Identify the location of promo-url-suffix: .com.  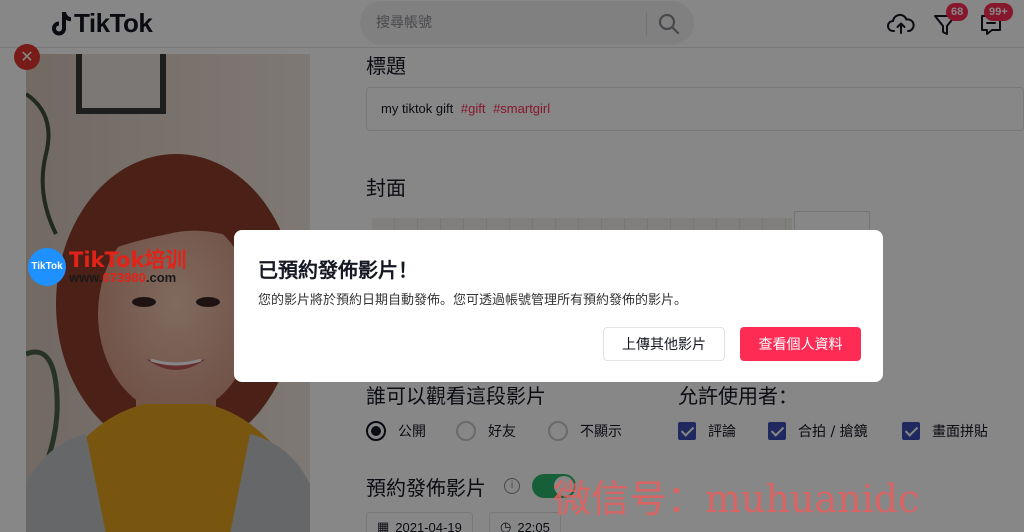
(161, 277).